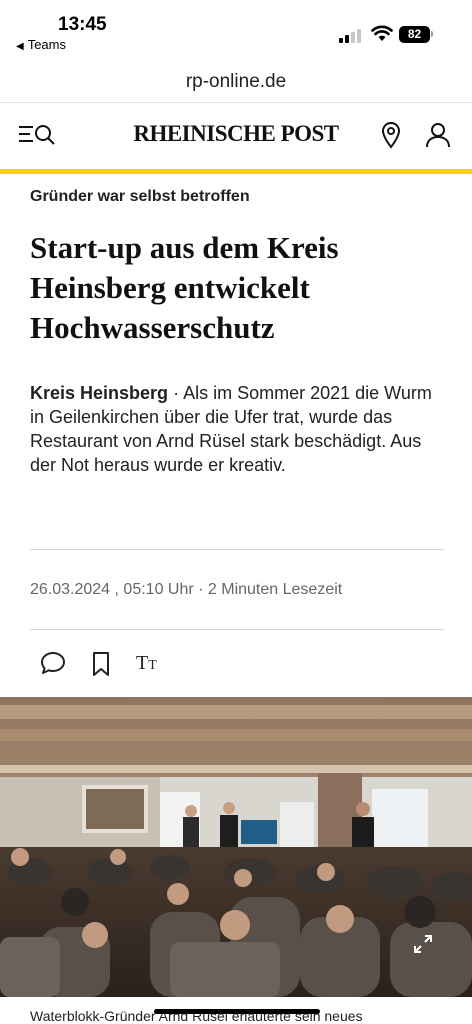 The width and height of the screenshot is (472, 1024). What do you see at coordinates (70, 589) in the screenshot?
I see `publish-date: 26.03.2024` at bounding box center [70, 589].